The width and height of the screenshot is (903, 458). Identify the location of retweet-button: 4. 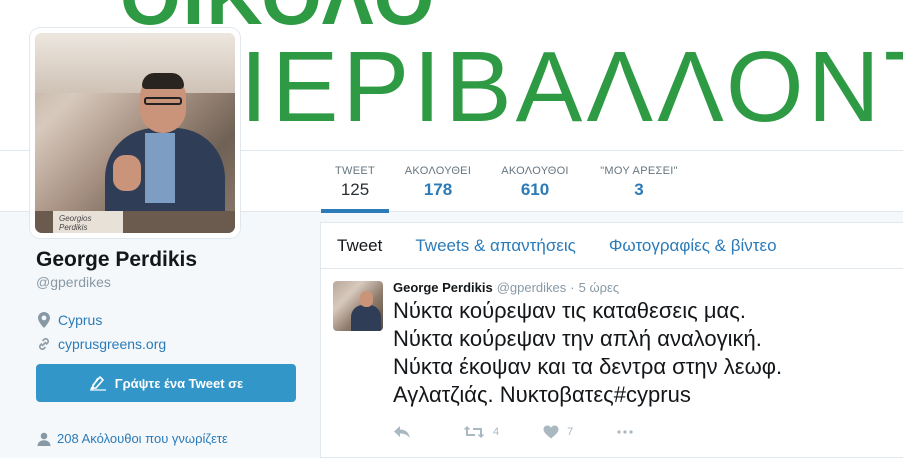
(481, 432).